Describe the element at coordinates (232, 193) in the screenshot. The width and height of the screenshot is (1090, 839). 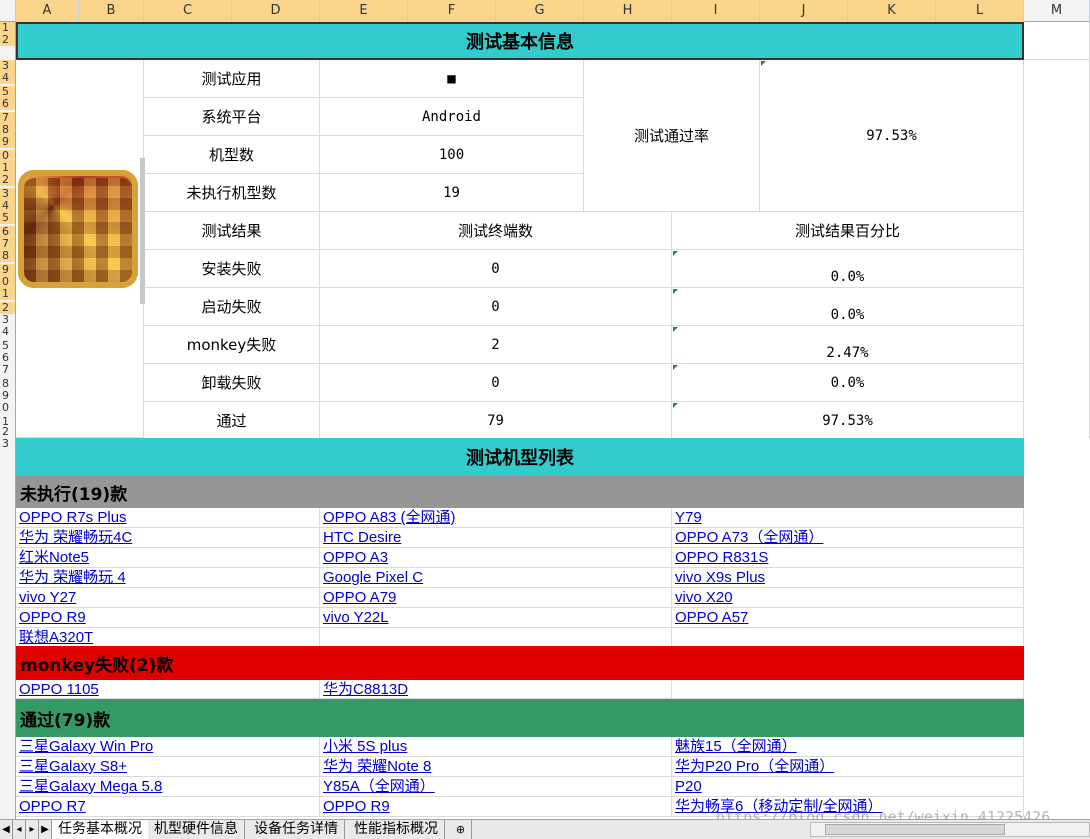
I see `label-unexecuted-count: 未执行机型数` at that location.